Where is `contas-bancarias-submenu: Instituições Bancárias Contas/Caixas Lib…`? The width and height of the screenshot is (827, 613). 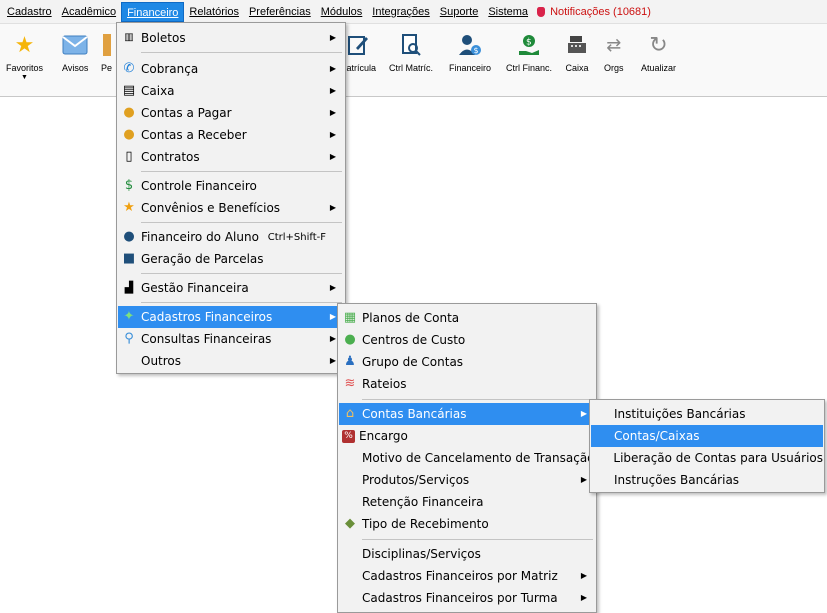 contas-bancarias-submenu: Instituições Bancárias Contas/Caixas Lib… is located at coordinates (707, 446).